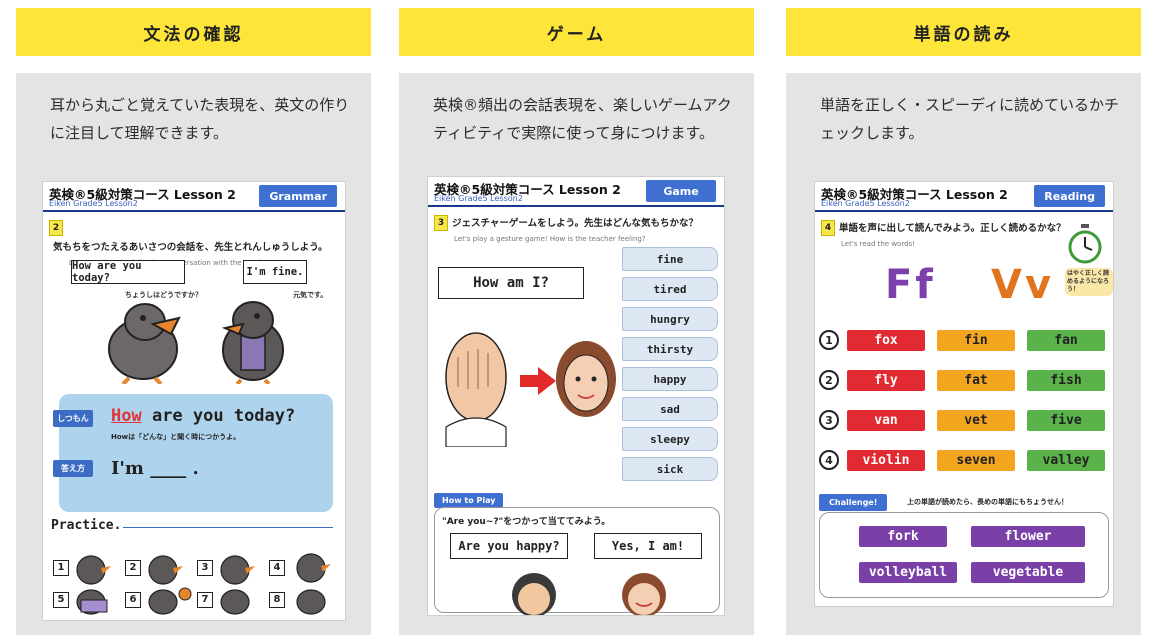  What do you see at coordinates (670, 409) in the screenshot?
I see `feeling-word-tab: sad` at bounding box center [670, 409].